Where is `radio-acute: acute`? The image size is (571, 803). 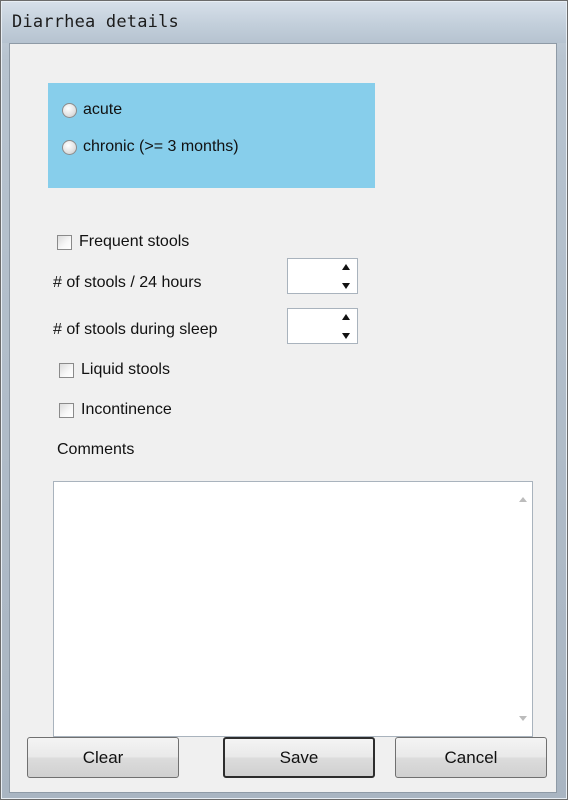 radio-acute: acute is located at coordinates (92, 110).